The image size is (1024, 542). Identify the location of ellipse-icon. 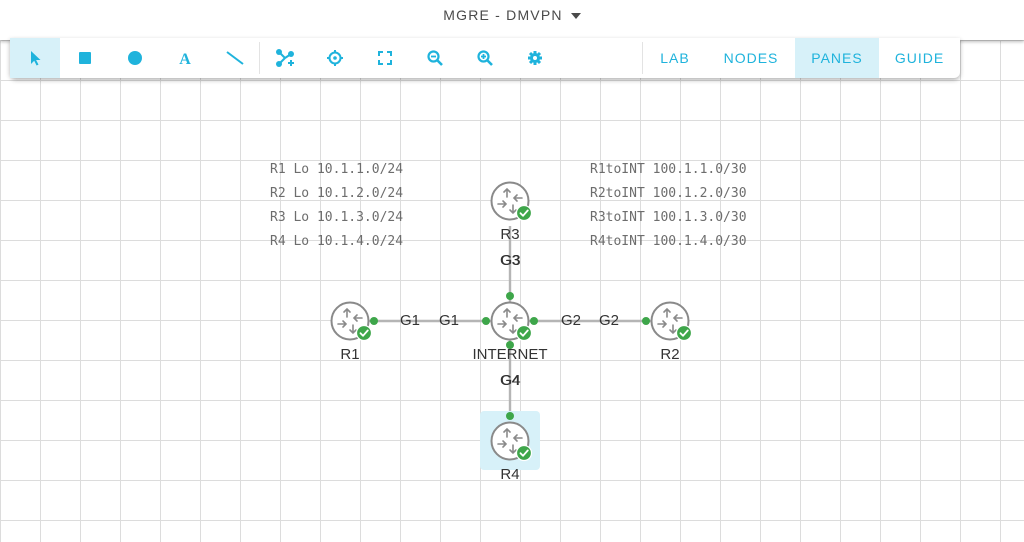
(135, 58).